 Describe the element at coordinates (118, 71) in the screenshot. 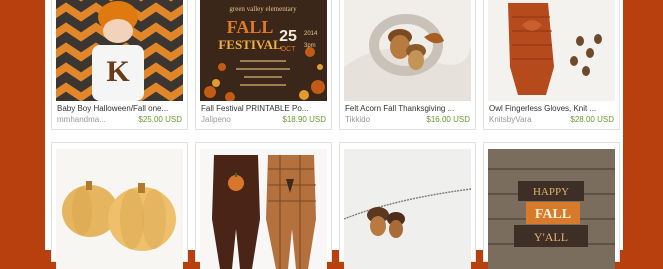

I see `onesie-letter: K` at that location.